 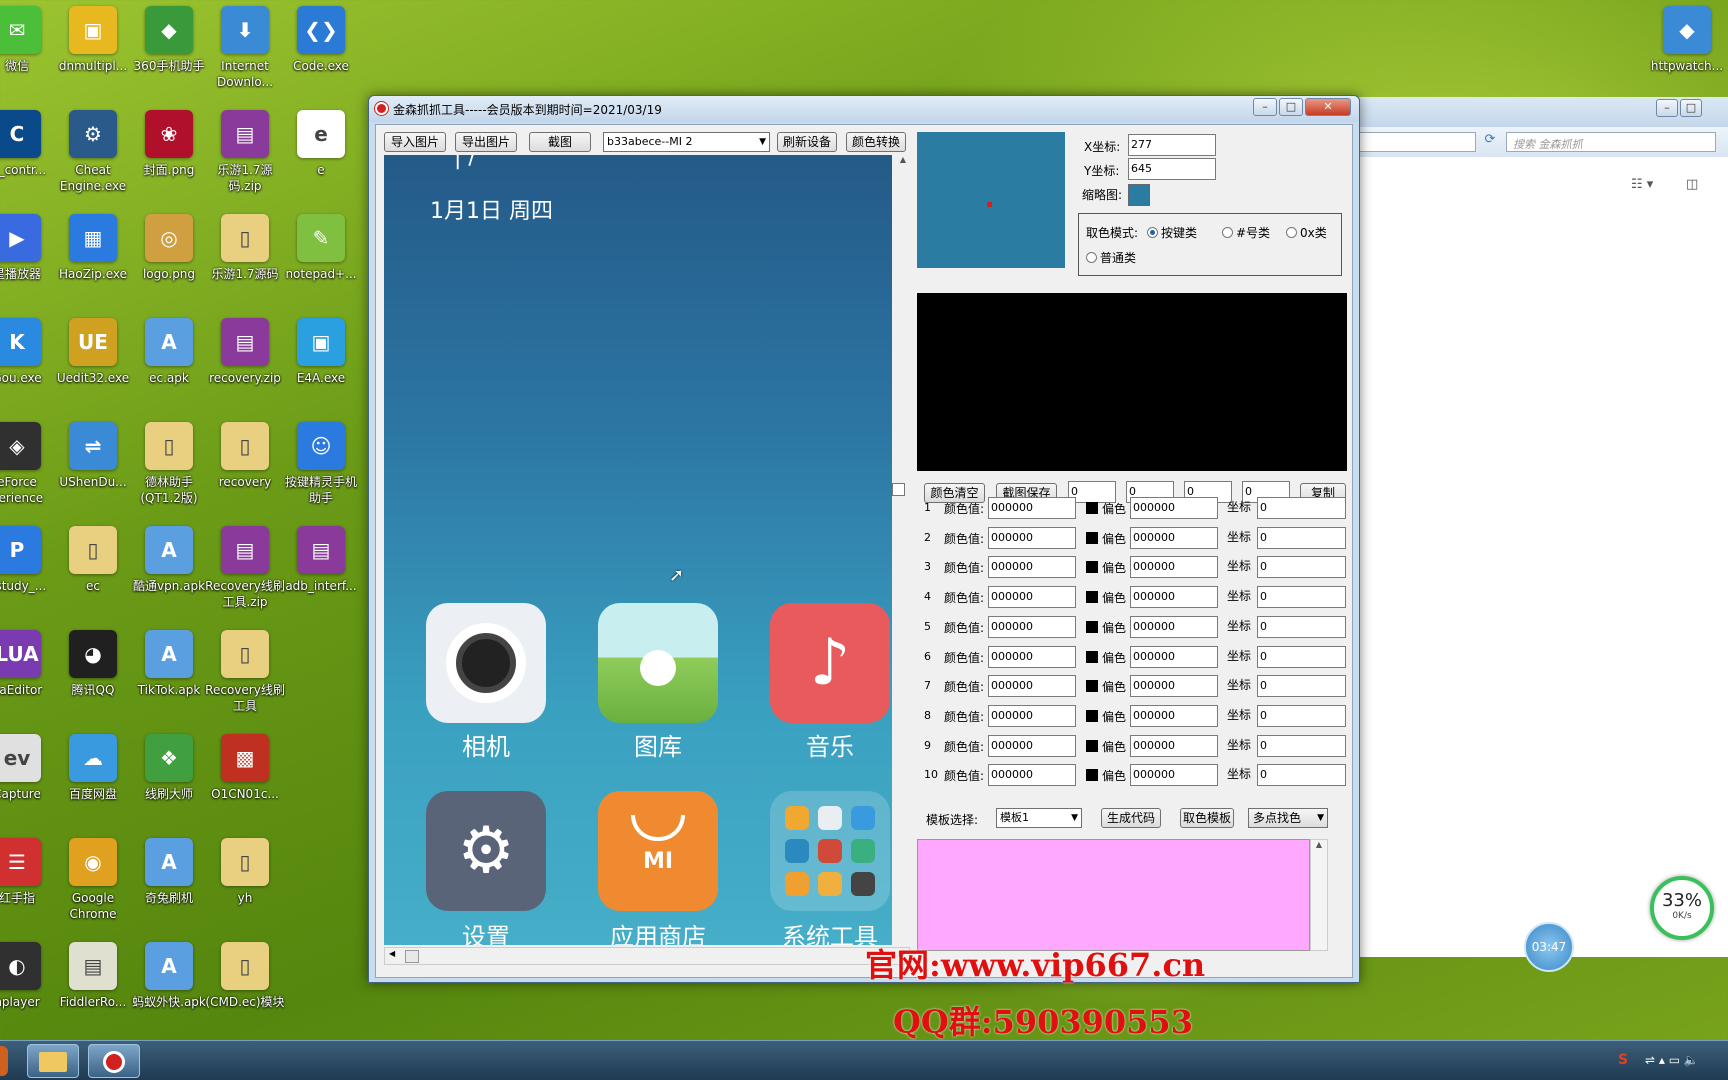 What do you see at coordinates (169, 990) in the screenshot?
I see `desktop-icon: A 蚂蚁外快.apk` at bounding box center [169, 990].